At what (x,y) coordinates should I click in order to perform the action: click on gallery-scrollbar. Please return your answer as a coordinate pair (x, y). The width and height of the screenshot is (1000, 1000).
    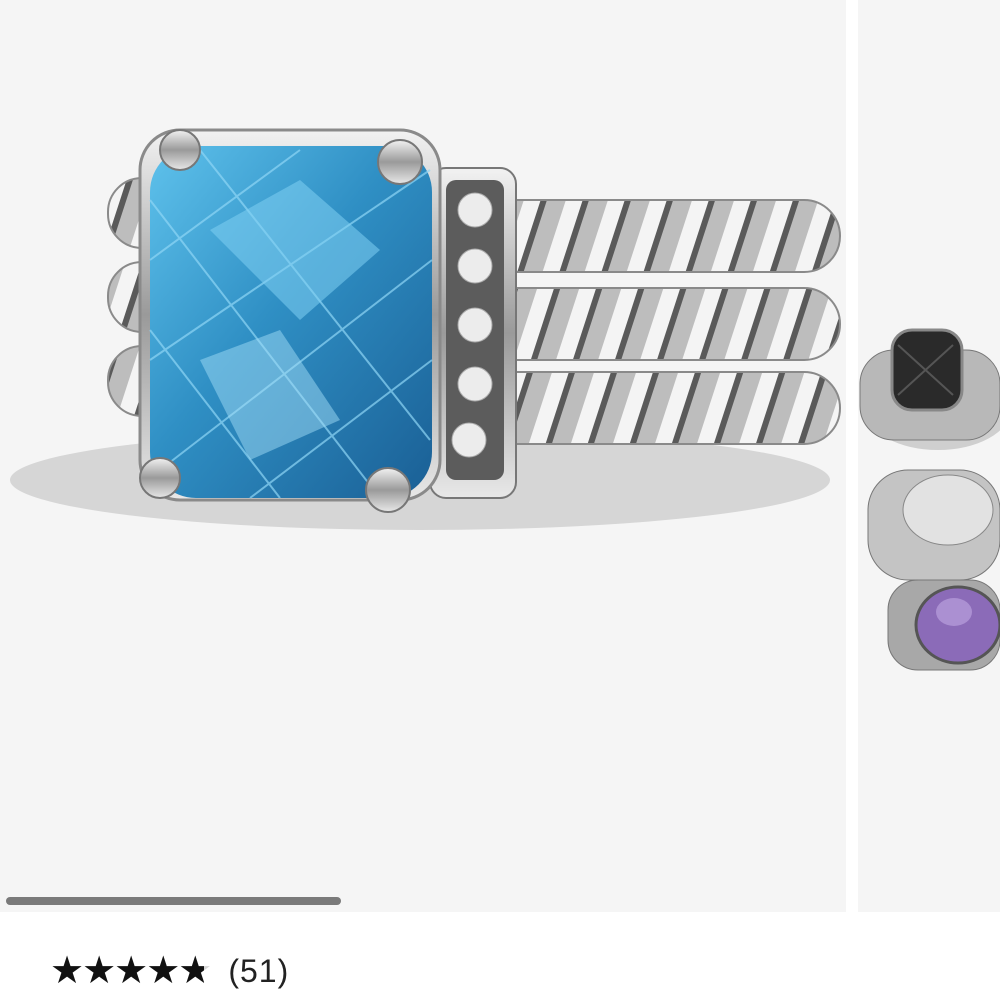
    Looking at the image, I should click on (295, 901).